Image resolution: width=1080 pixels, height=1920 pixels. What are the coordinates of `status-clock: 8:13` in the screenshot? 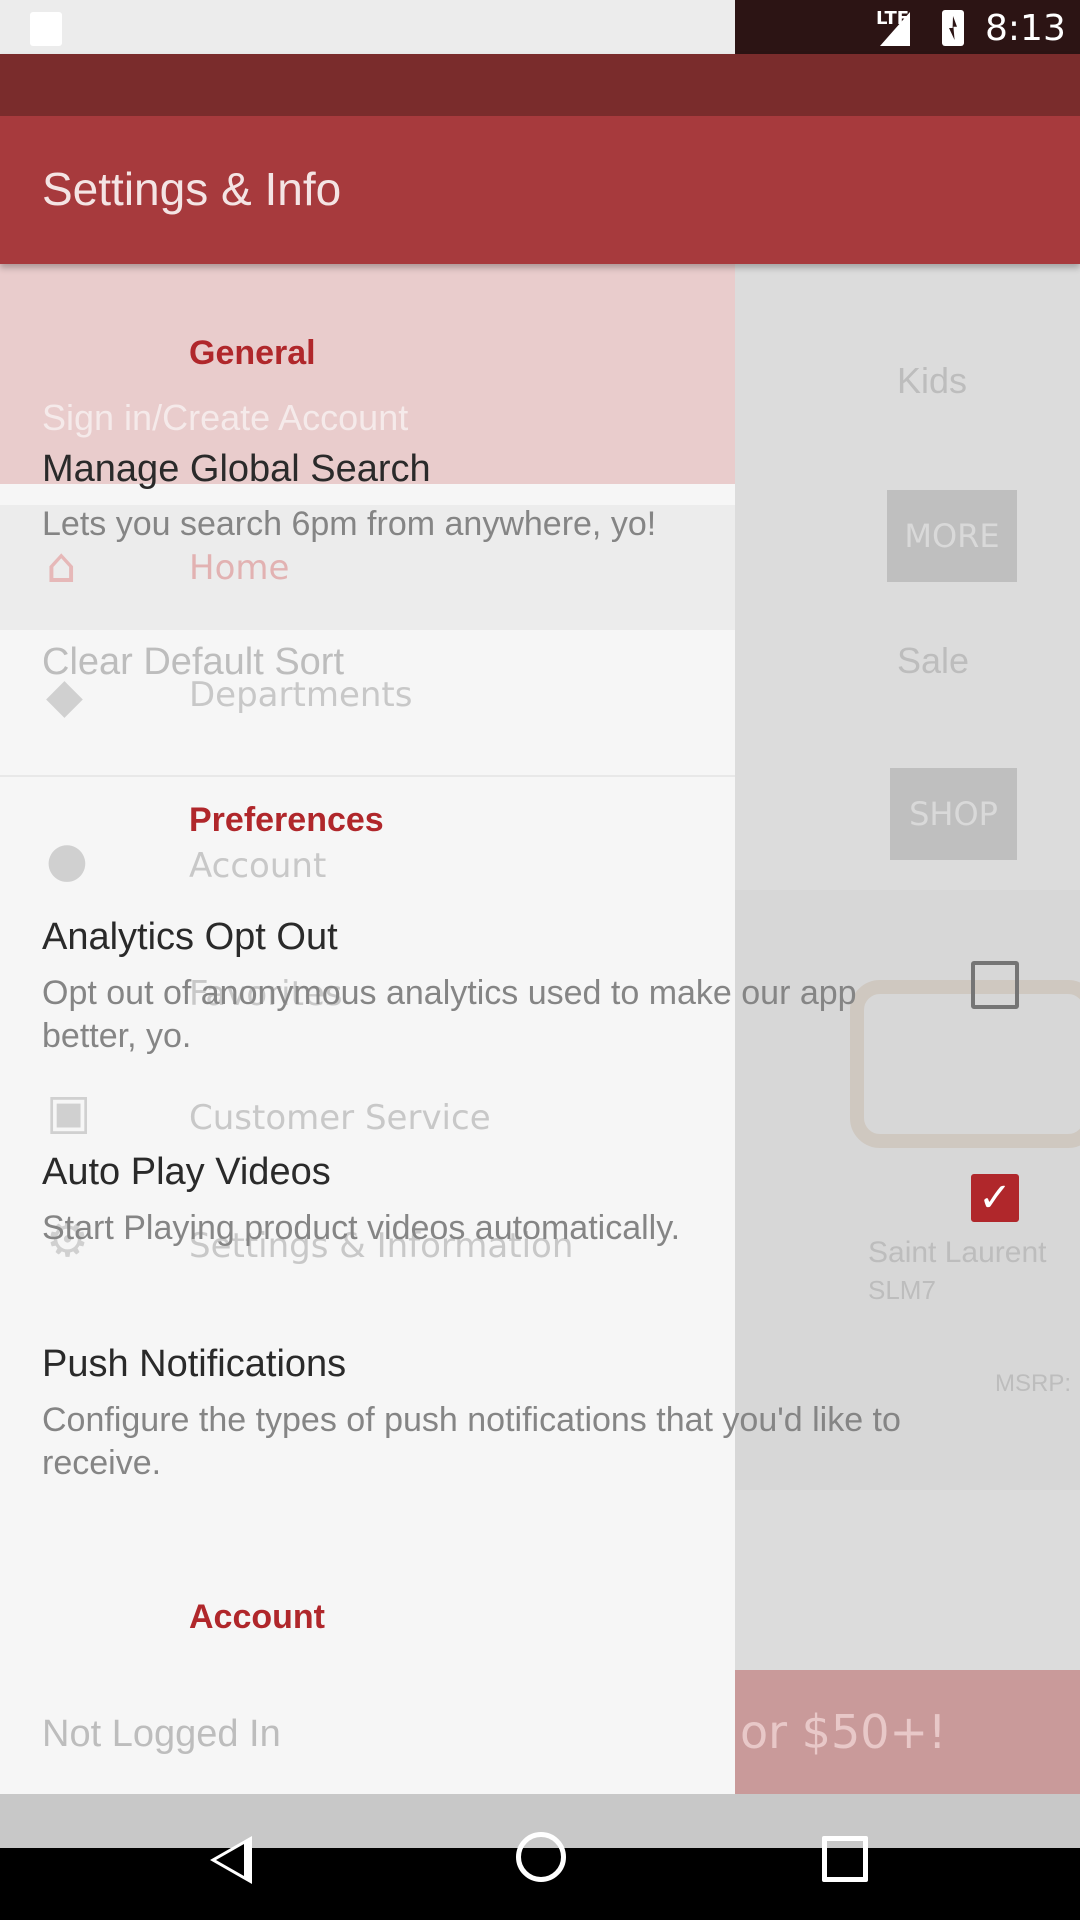 It's located at (1025, 28).